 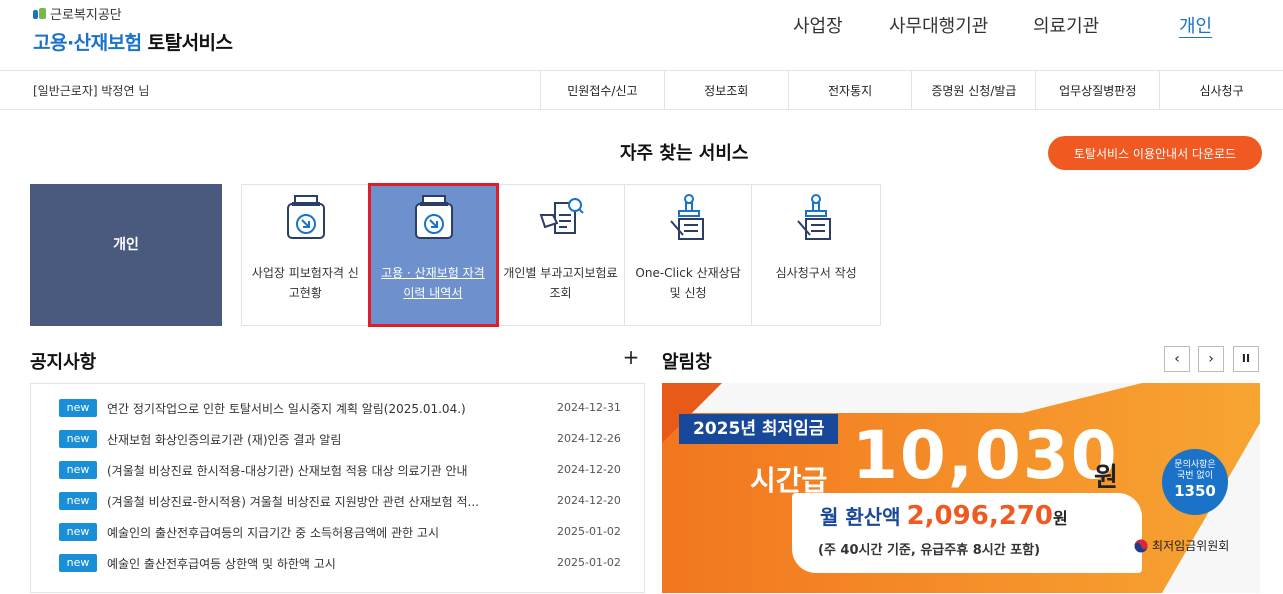 I want to click on menu-certificate: 증명원 신청/발급, so click(x=973, y=90).